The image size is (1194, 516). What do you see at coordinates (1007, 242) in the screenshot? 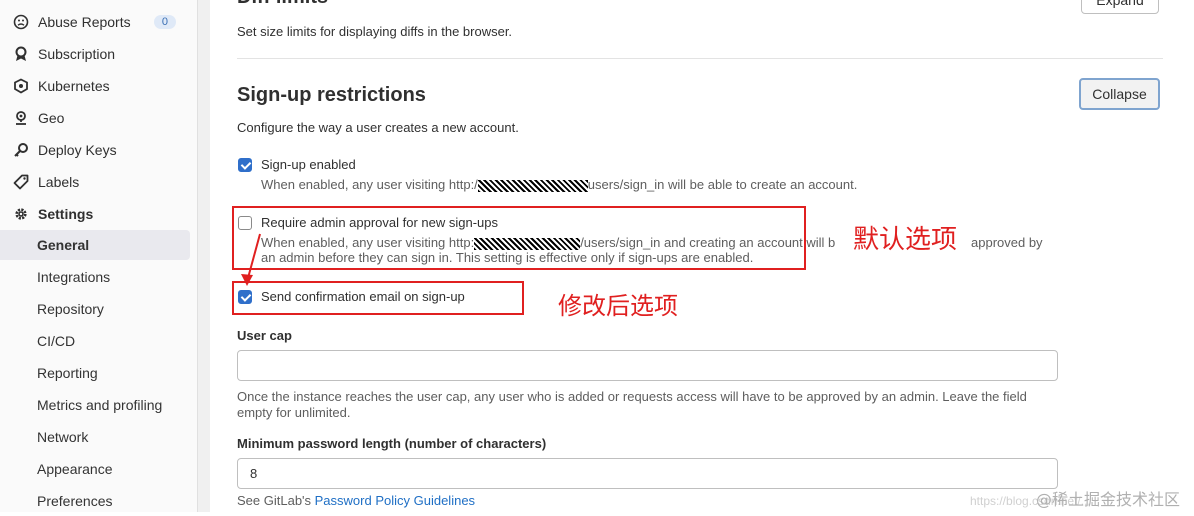
I see `admin-approval-help-tail: approved by` at bounding box center [1007, 242].